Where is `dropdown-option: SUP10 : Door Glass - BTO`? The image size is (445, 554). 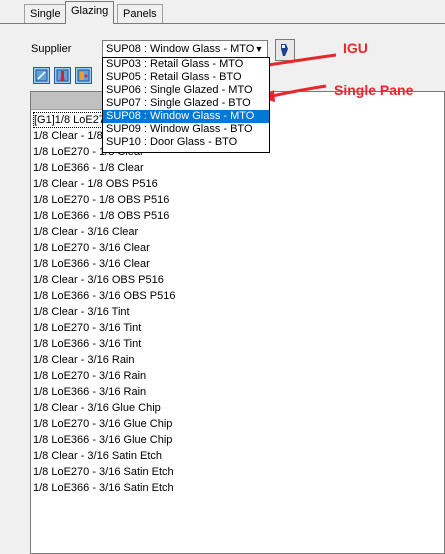 dropdown-option: SUP10 : Door Glass - BTO is located at coordinates (186, 142).